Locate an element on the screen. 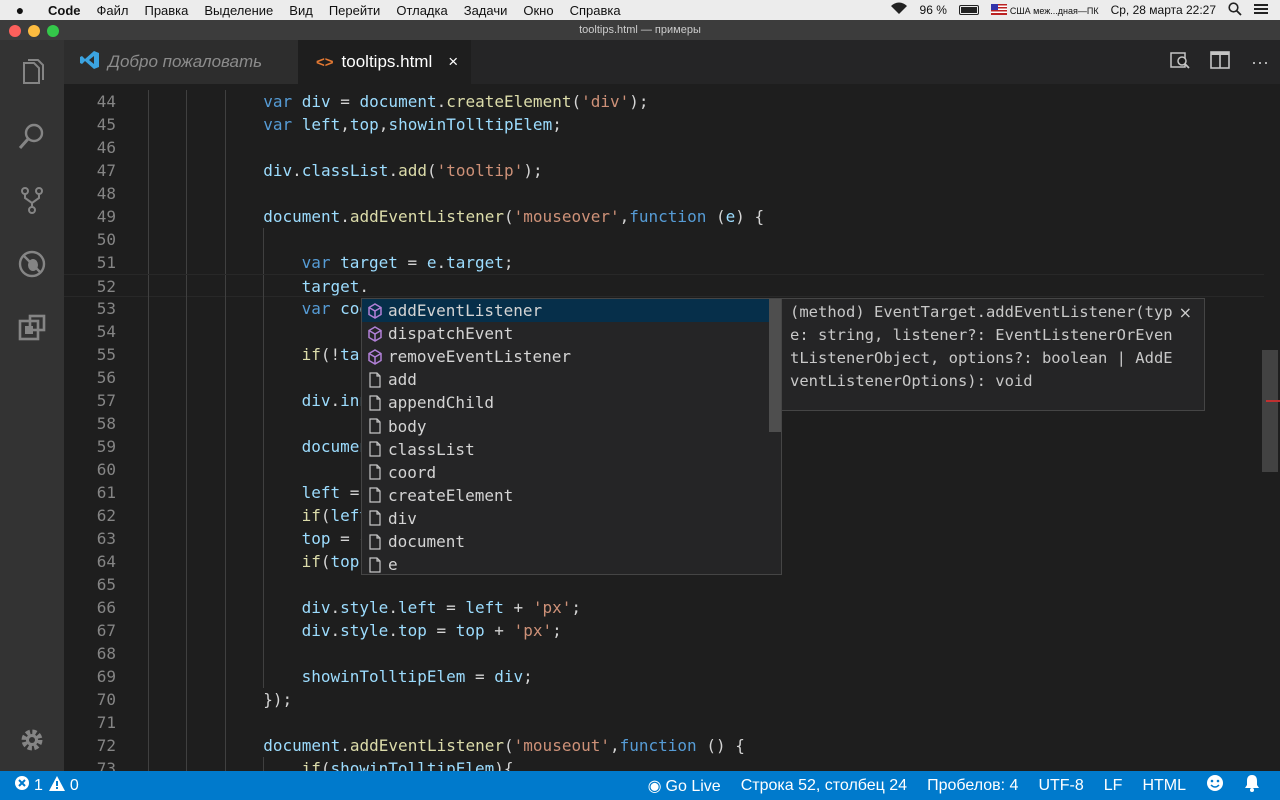  close-window-button is located at coordinates (15, 31).